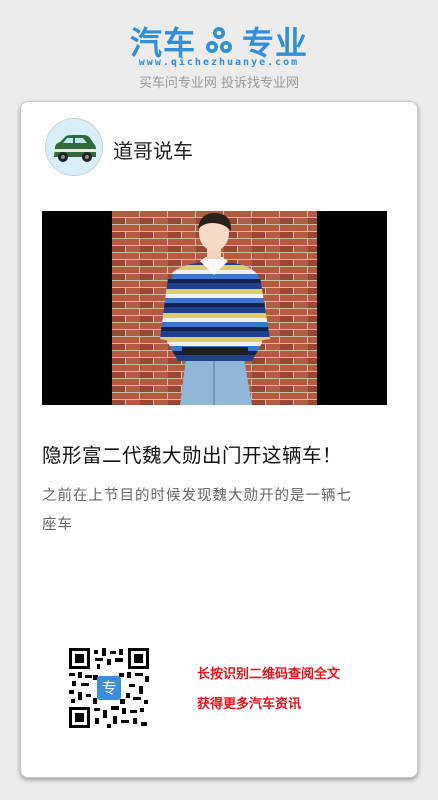 This screenshot has height=800, width=438. I want to click on site-tagline: 买车问专业网 投诉找专业网, so click(219, 83).